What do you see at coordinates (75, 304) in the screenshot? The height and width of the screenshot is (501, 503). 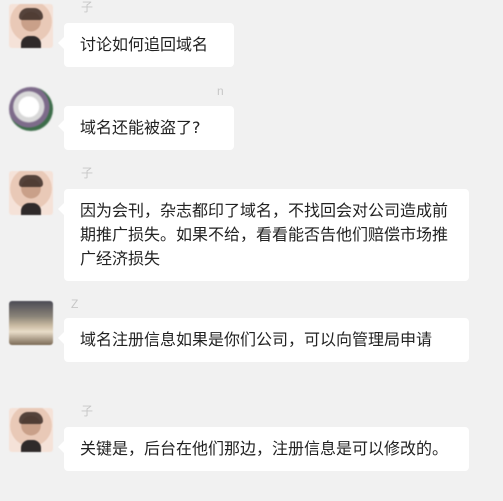 I see `sender-name: Z` at bounding box center [75, 304].